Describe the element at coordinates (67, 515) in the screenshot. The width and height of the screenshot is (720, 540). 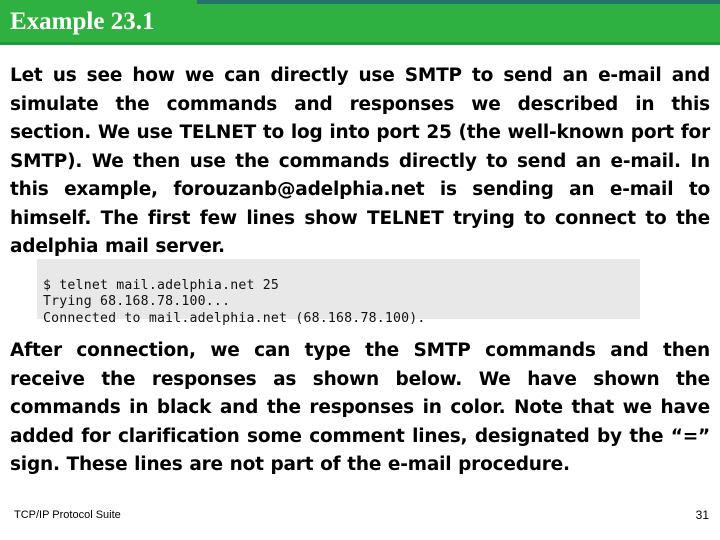
I see `footer-book-title: TCP/IP Protocol Suite` at that location.